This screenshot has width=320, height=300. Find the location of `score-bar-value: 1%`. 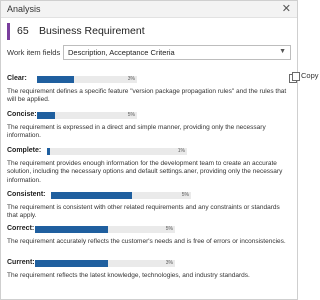

score-bar-value: 1% is located at coordinates (181, 151).